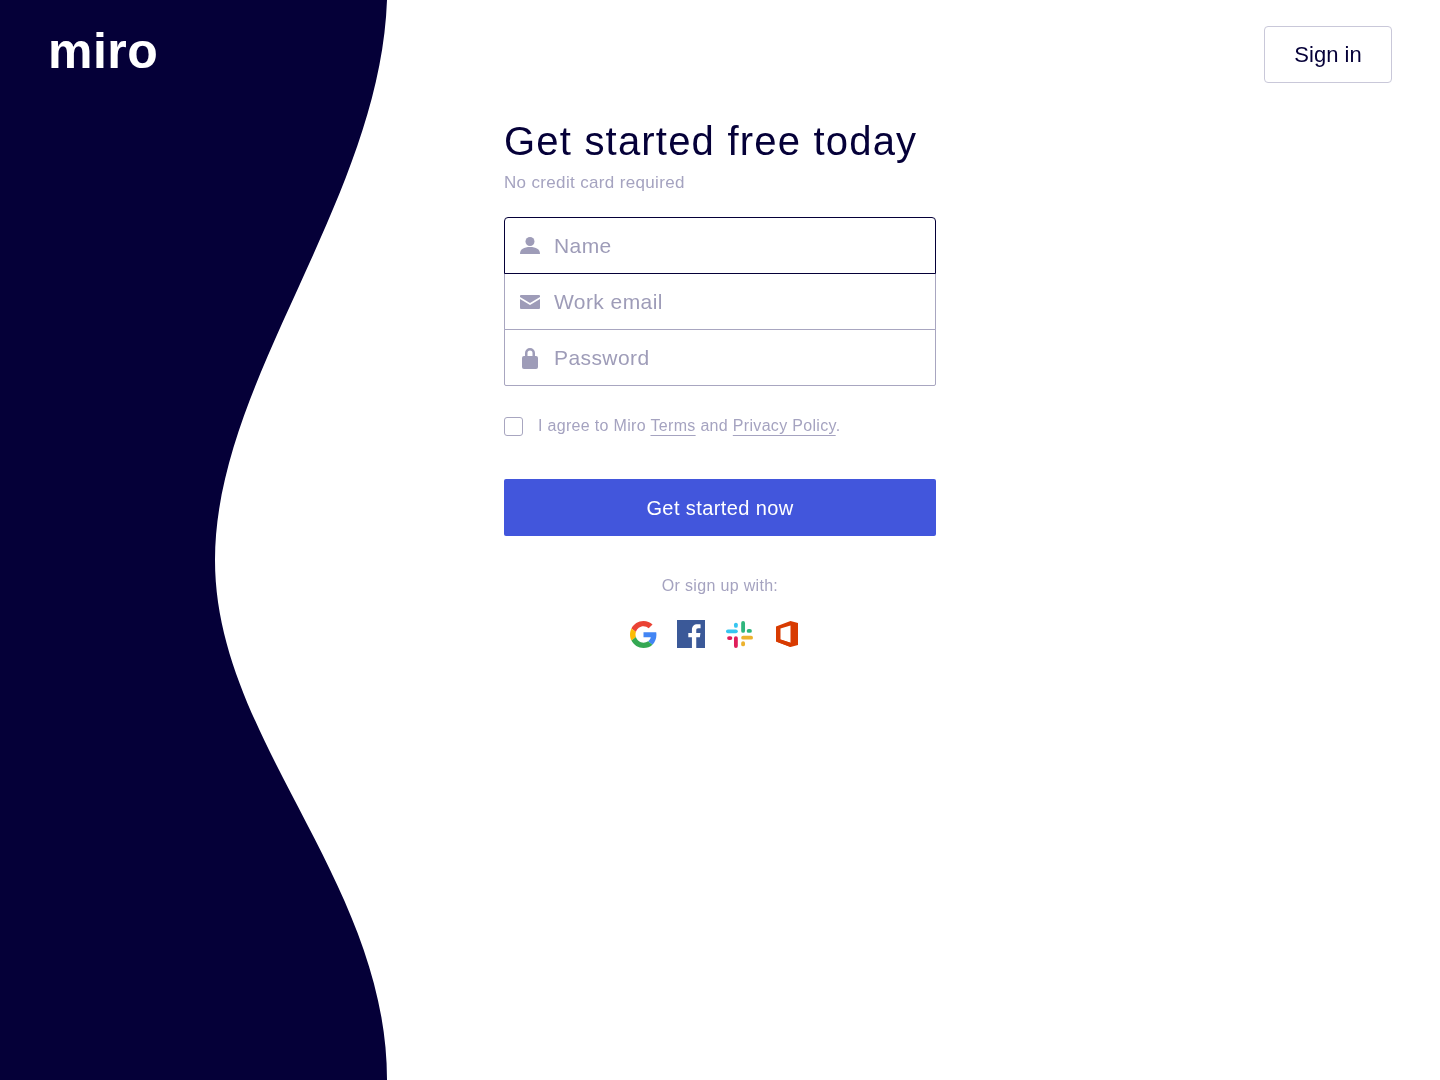 This screenshot has width=1440, height=1080. Describe the element at coordinates (787, 634) in the screenshot. I see `office-logo-icon` at that location.